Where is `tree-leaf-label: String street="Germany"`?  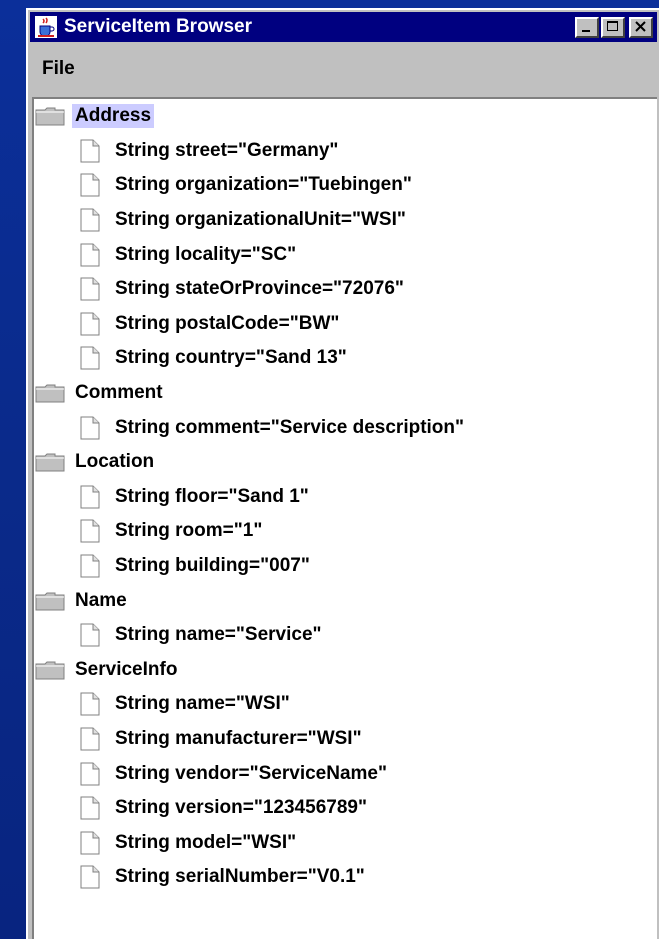
tree-leaf-label: String street="Germany" is located at coordinates (227, 150).